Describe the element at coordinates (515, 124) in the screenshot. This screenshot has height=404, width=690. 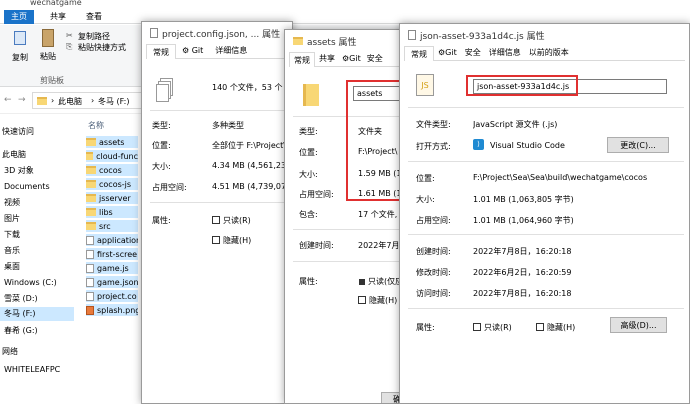
I see `file-type-value: JavaScript 源文件 (.js)` at that location.